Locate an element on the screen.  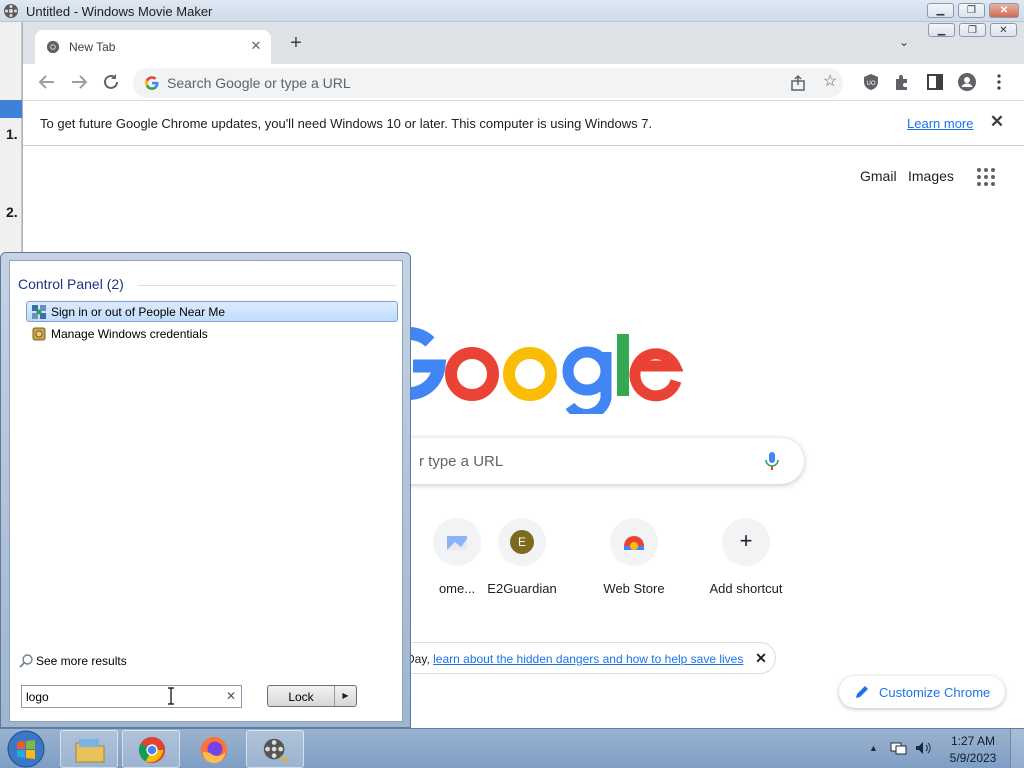
infobar-close-icon: ✕ is located at coordinates (997, 122).